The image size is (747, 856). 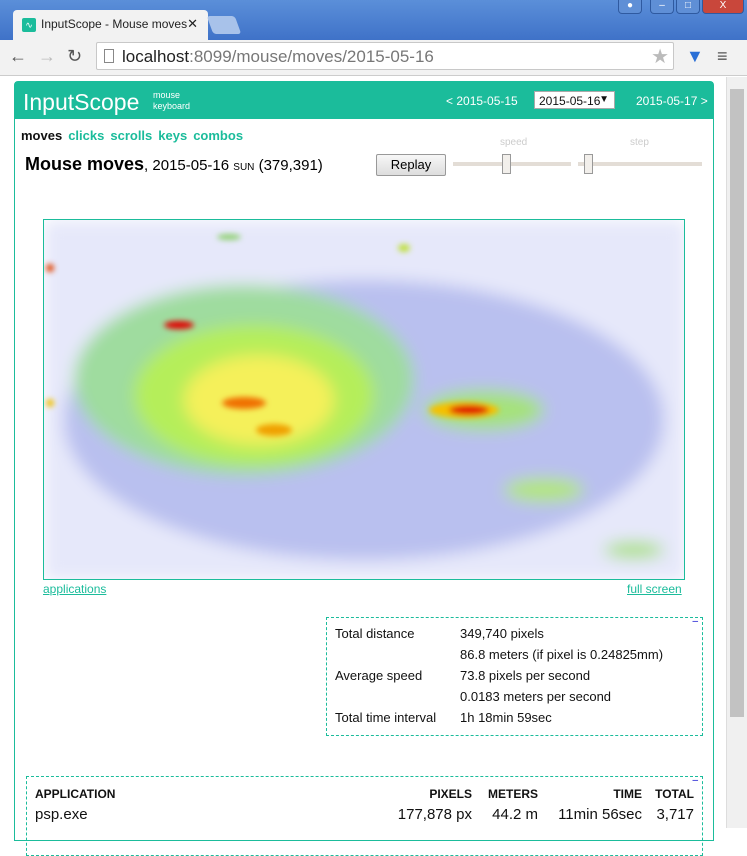 I want to click on app-meters: 44.2 m, so click(x=515, y=814).